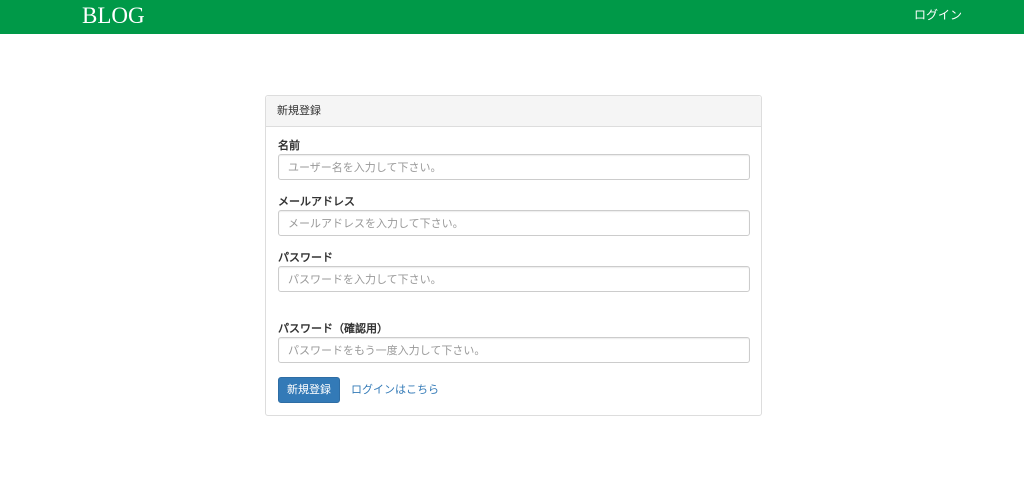 The width and height of the screenshot is (1024, 497). Describe the element at coordinates (316, 201) in the screenshot. I see `email-label: メールアドレス` at that location.